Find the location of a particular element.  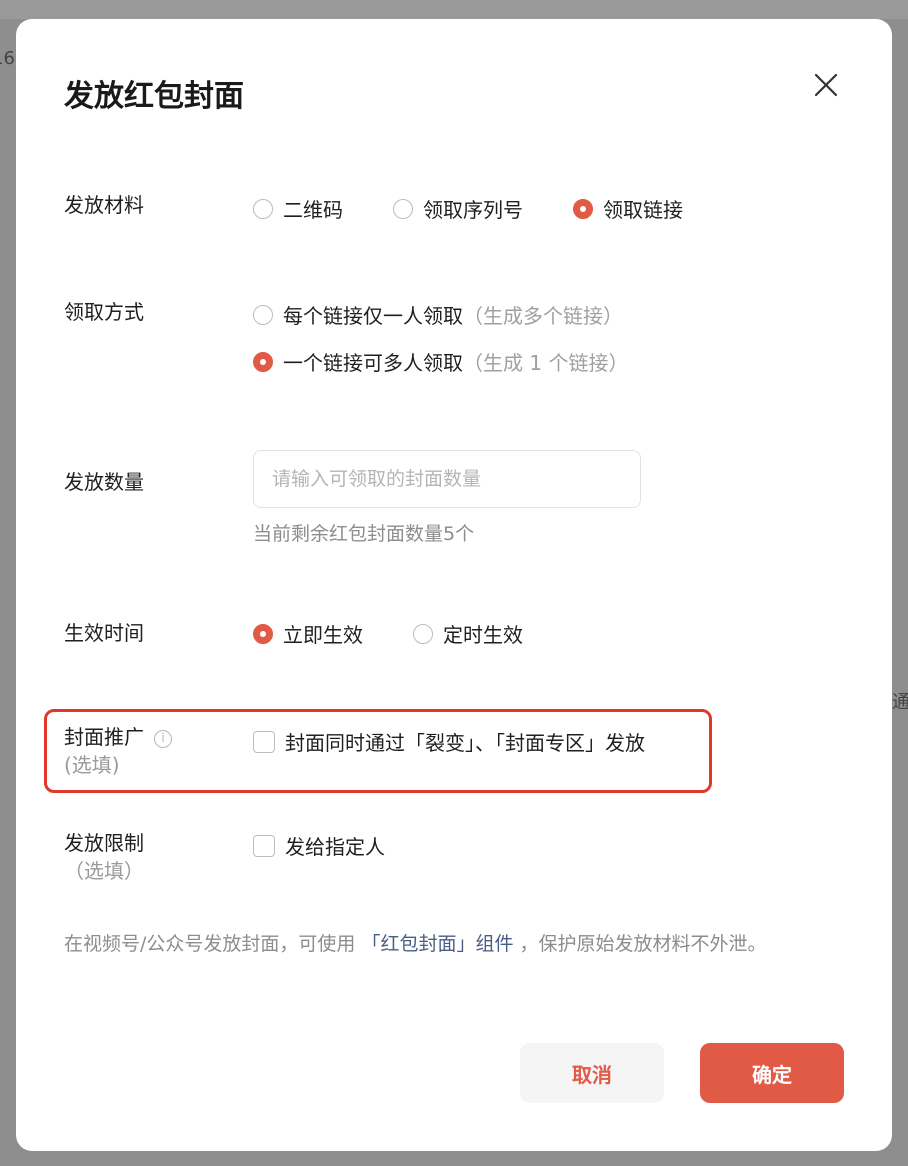

info-icon: i is located at coordinates (163, 738).